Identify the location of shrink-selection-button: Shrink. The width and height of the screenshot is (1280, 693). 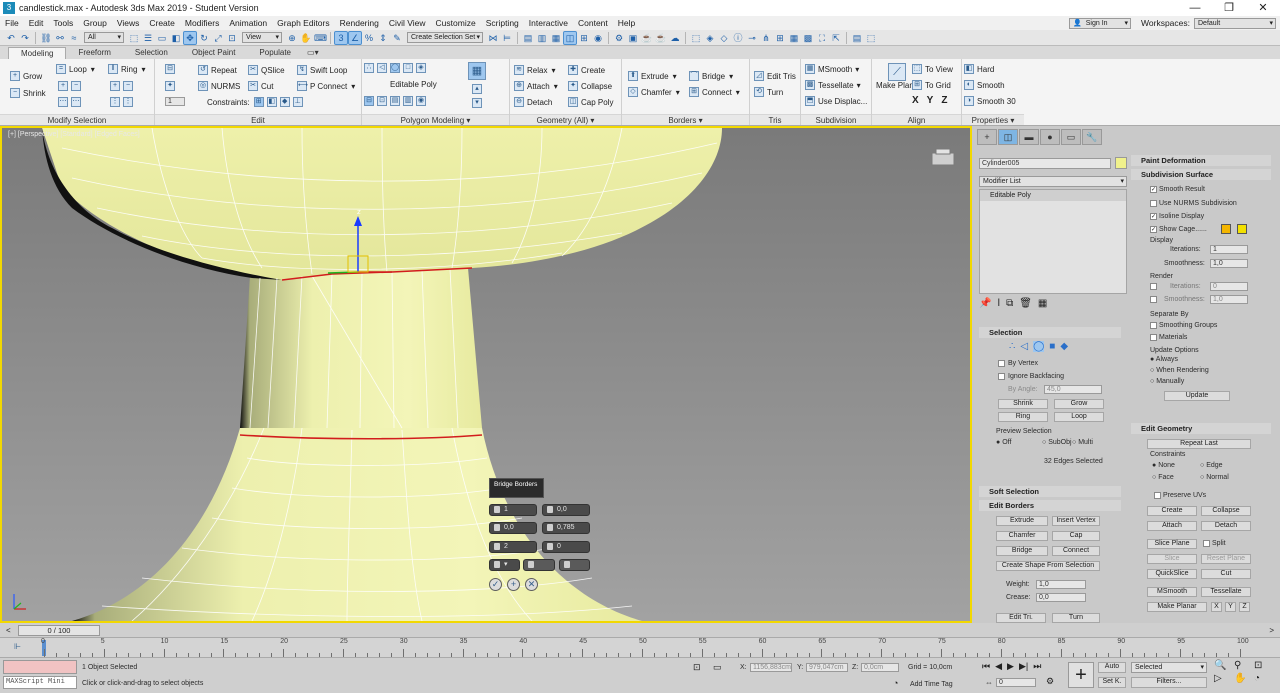
(1023, 404).